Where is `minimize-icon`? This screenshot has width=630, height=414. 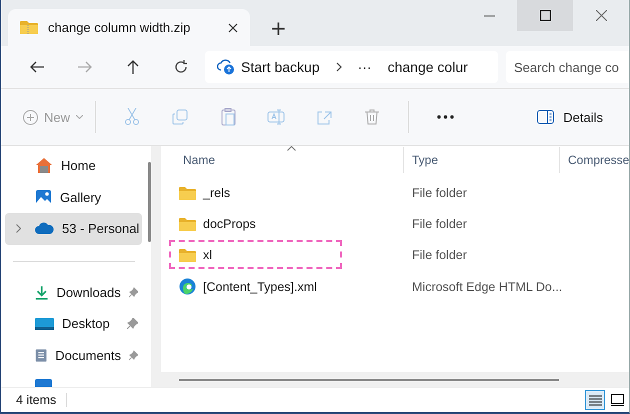 minimize-icon is located at coordinates (489, 15).